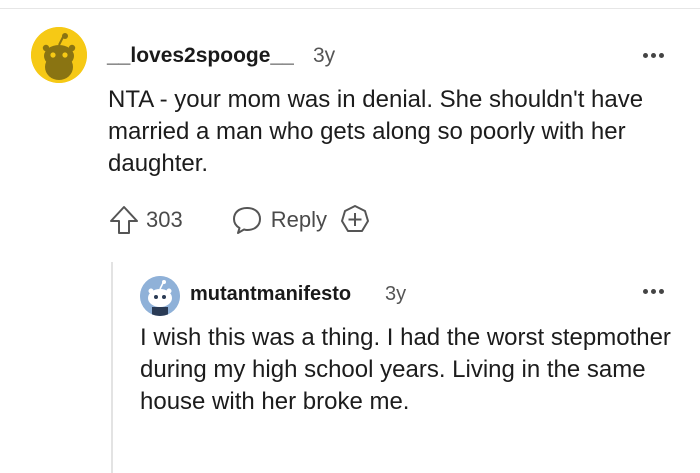  I want to click on comment-author: __loves2spooge__, so click(200, 56).